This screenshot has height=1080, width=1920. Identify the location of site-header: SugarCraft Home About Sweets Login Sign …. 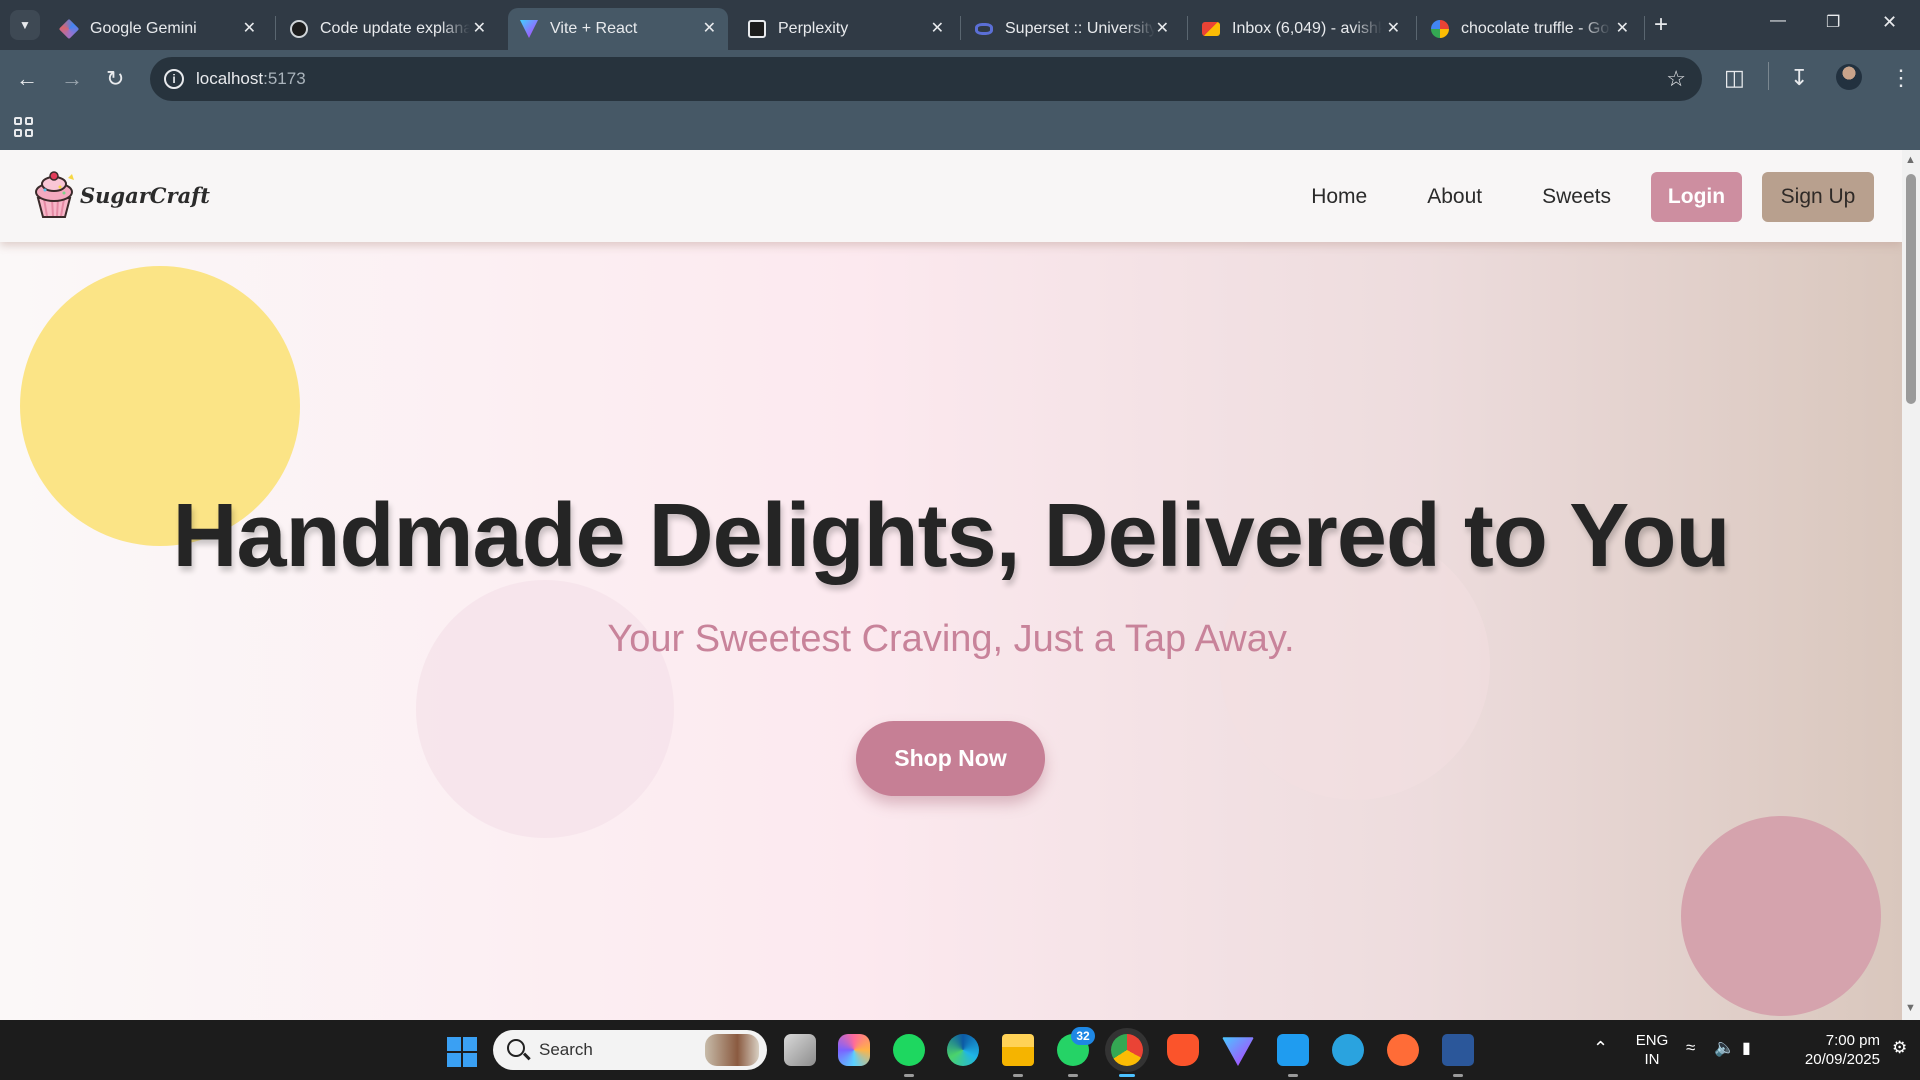
(951, 196).